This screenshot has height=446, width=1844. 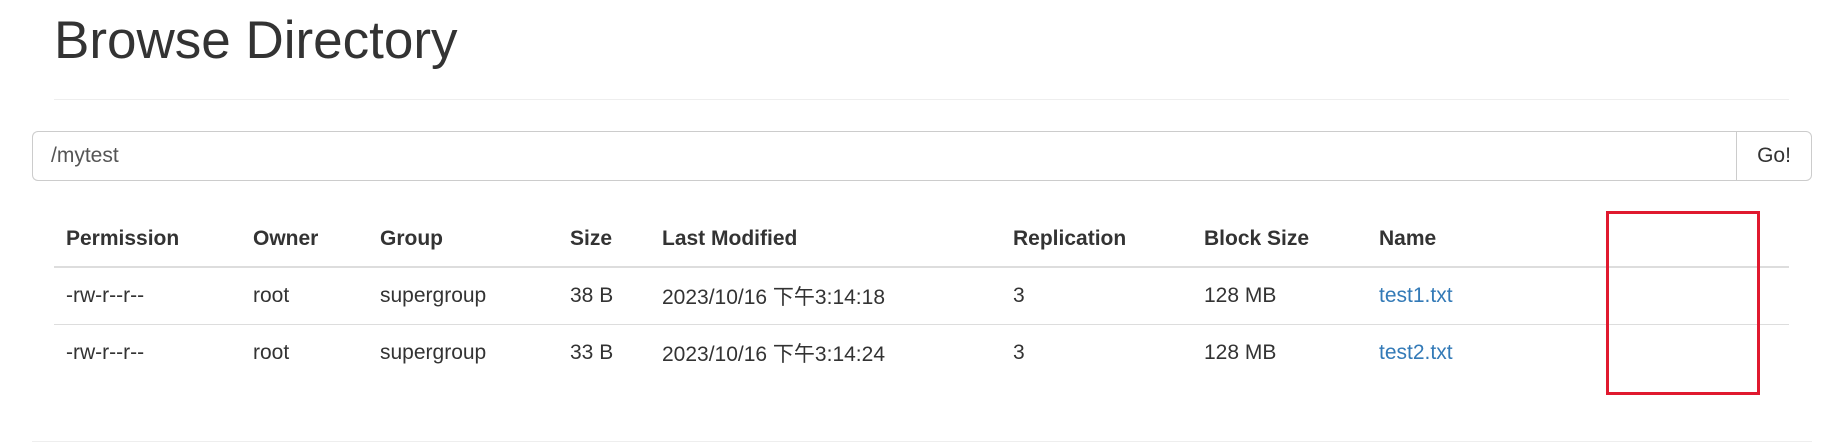 I want to click on column-header-size: Size, so click(x=604, y=240).